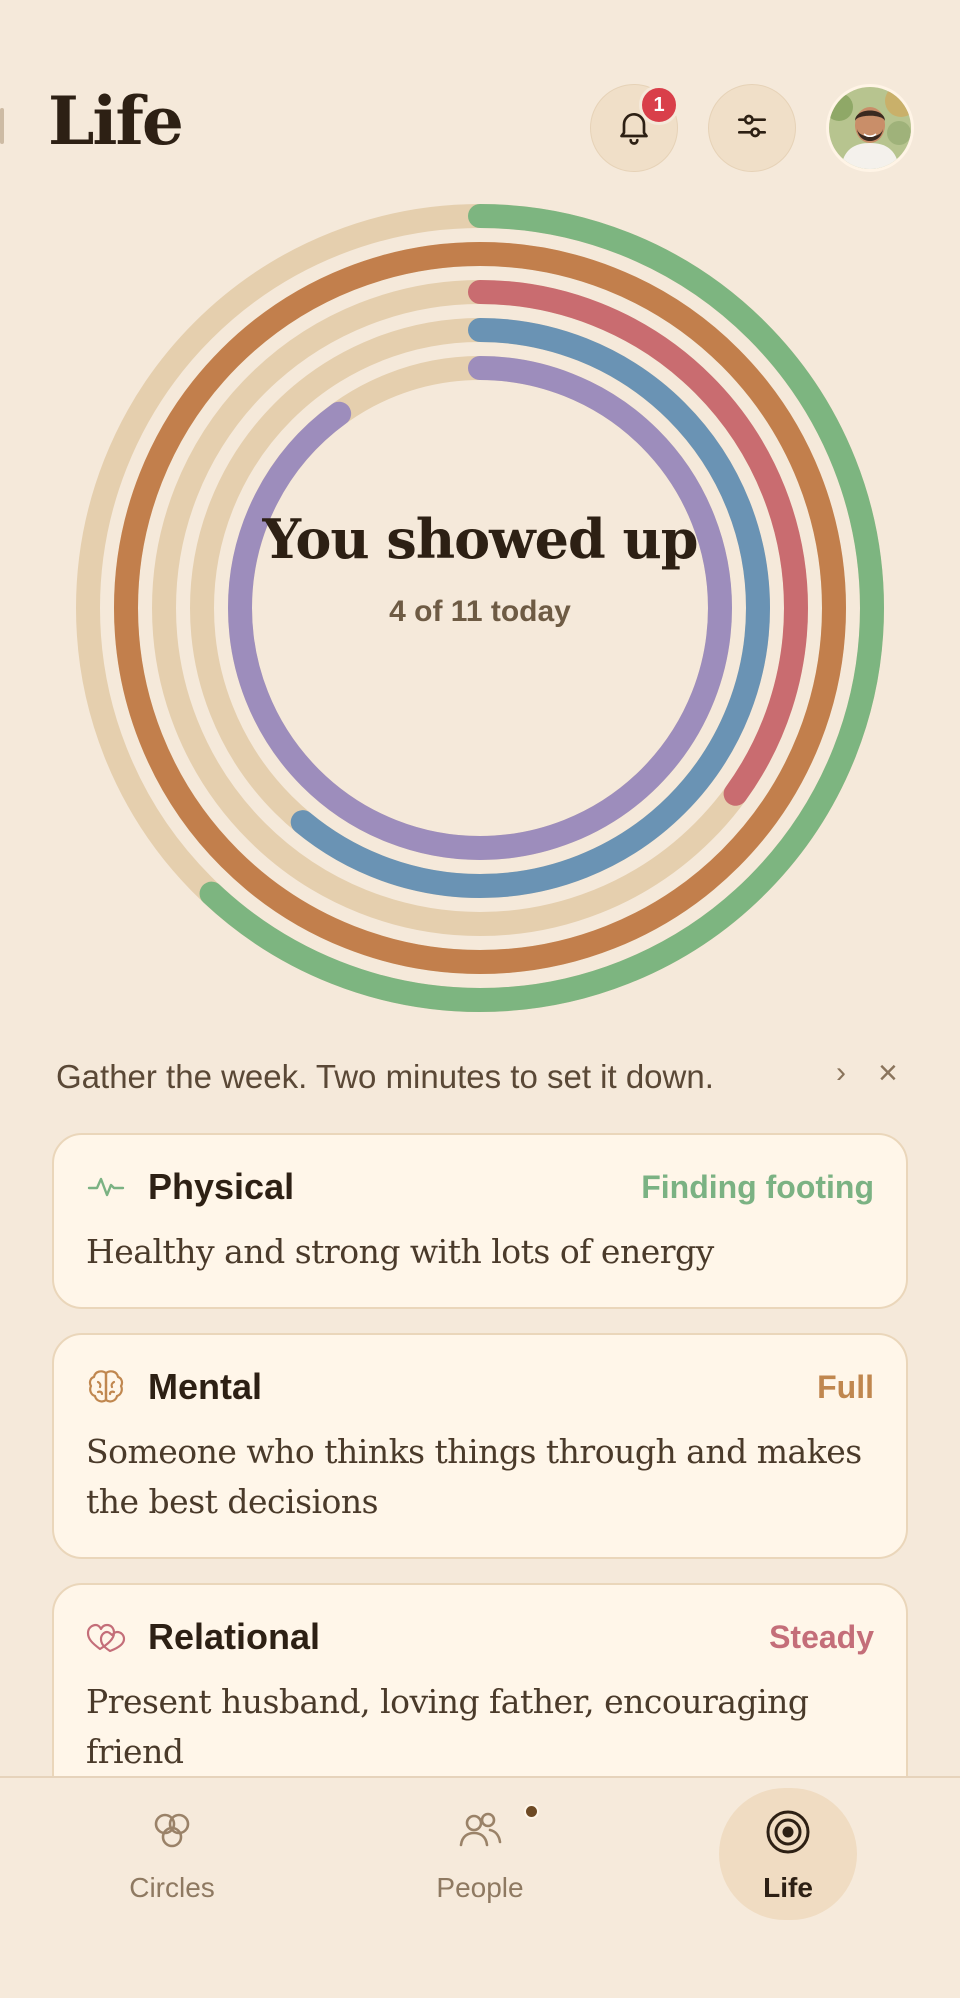  I want to click on filters-button, so click(752, 128).